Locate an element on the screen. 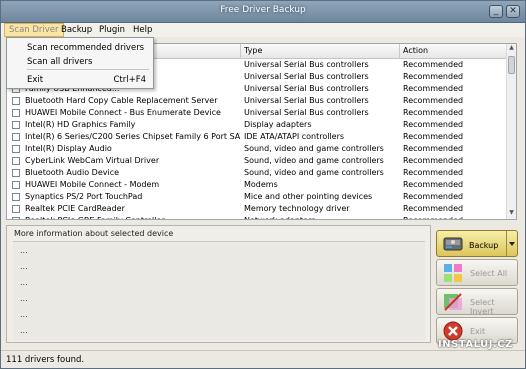 The image size is (526, 369). minimize-button: _ is located at coordinates (496, 11).